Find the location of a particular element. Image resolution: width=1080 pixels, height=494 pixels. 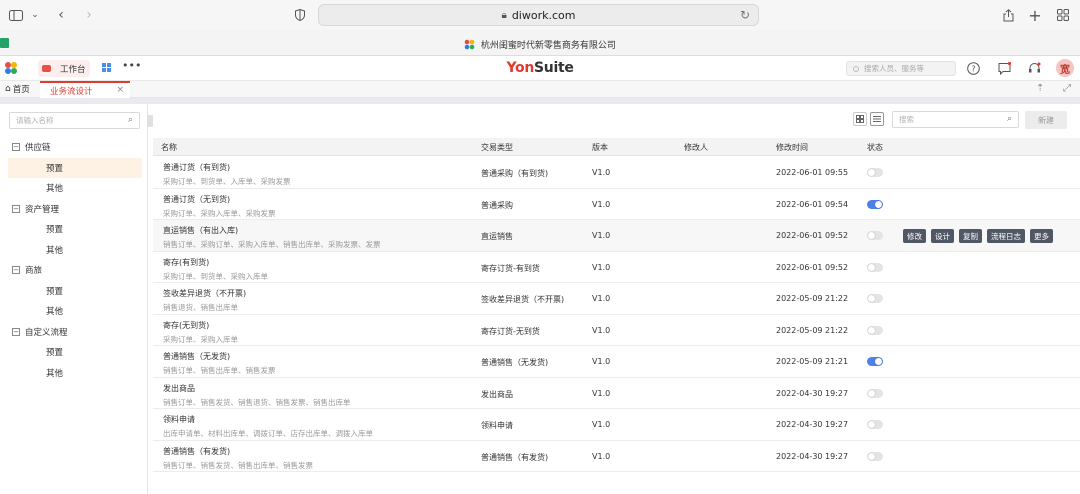

address-bar: 🔒︎ diwork.com ↻ is located at coordinates (538, 15).